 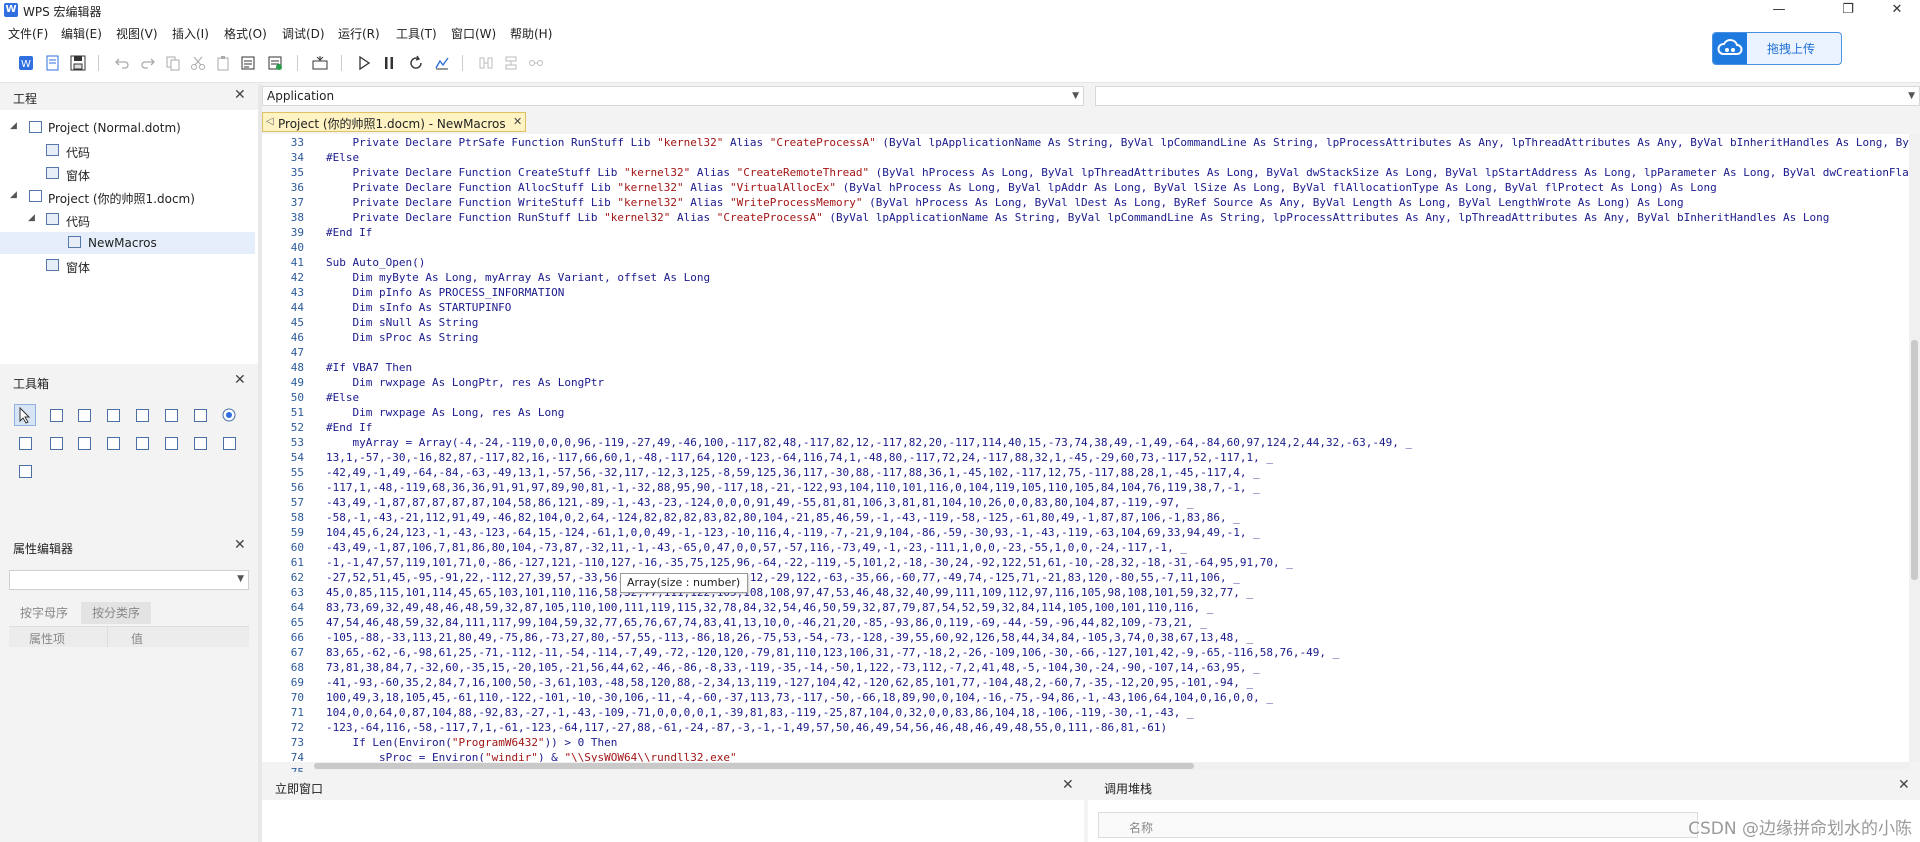 What do you see at coordinates (173, 63) in the screenshot?
I see `copy-icon` at bounding box center [173, 63].